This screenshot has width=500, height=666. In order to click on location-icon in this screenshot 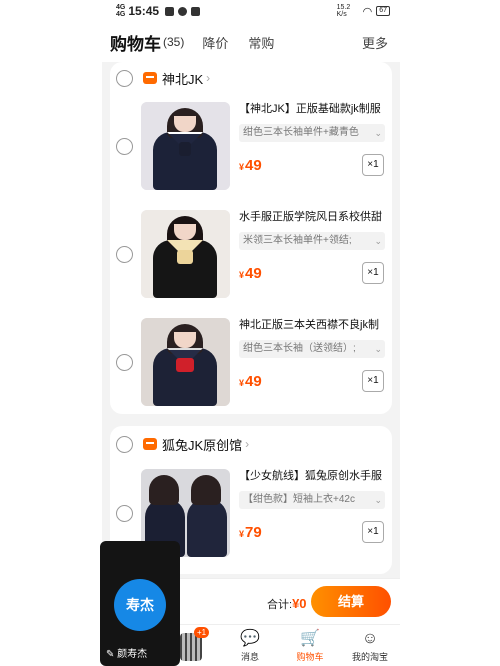, I will do `click(183, 11)`.